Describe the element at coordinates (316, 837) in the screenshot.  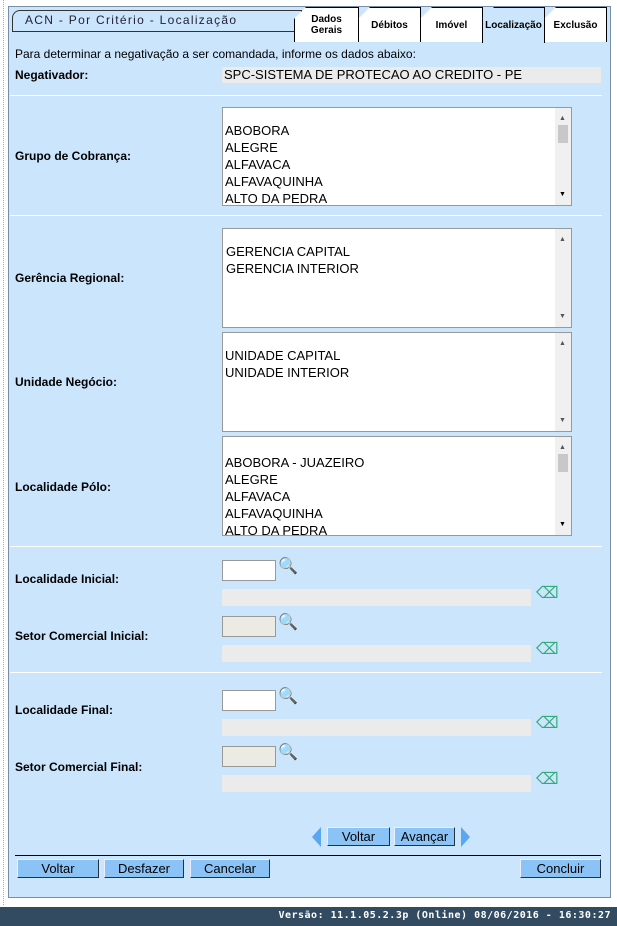
I see `arrow-left-icon` at that location.